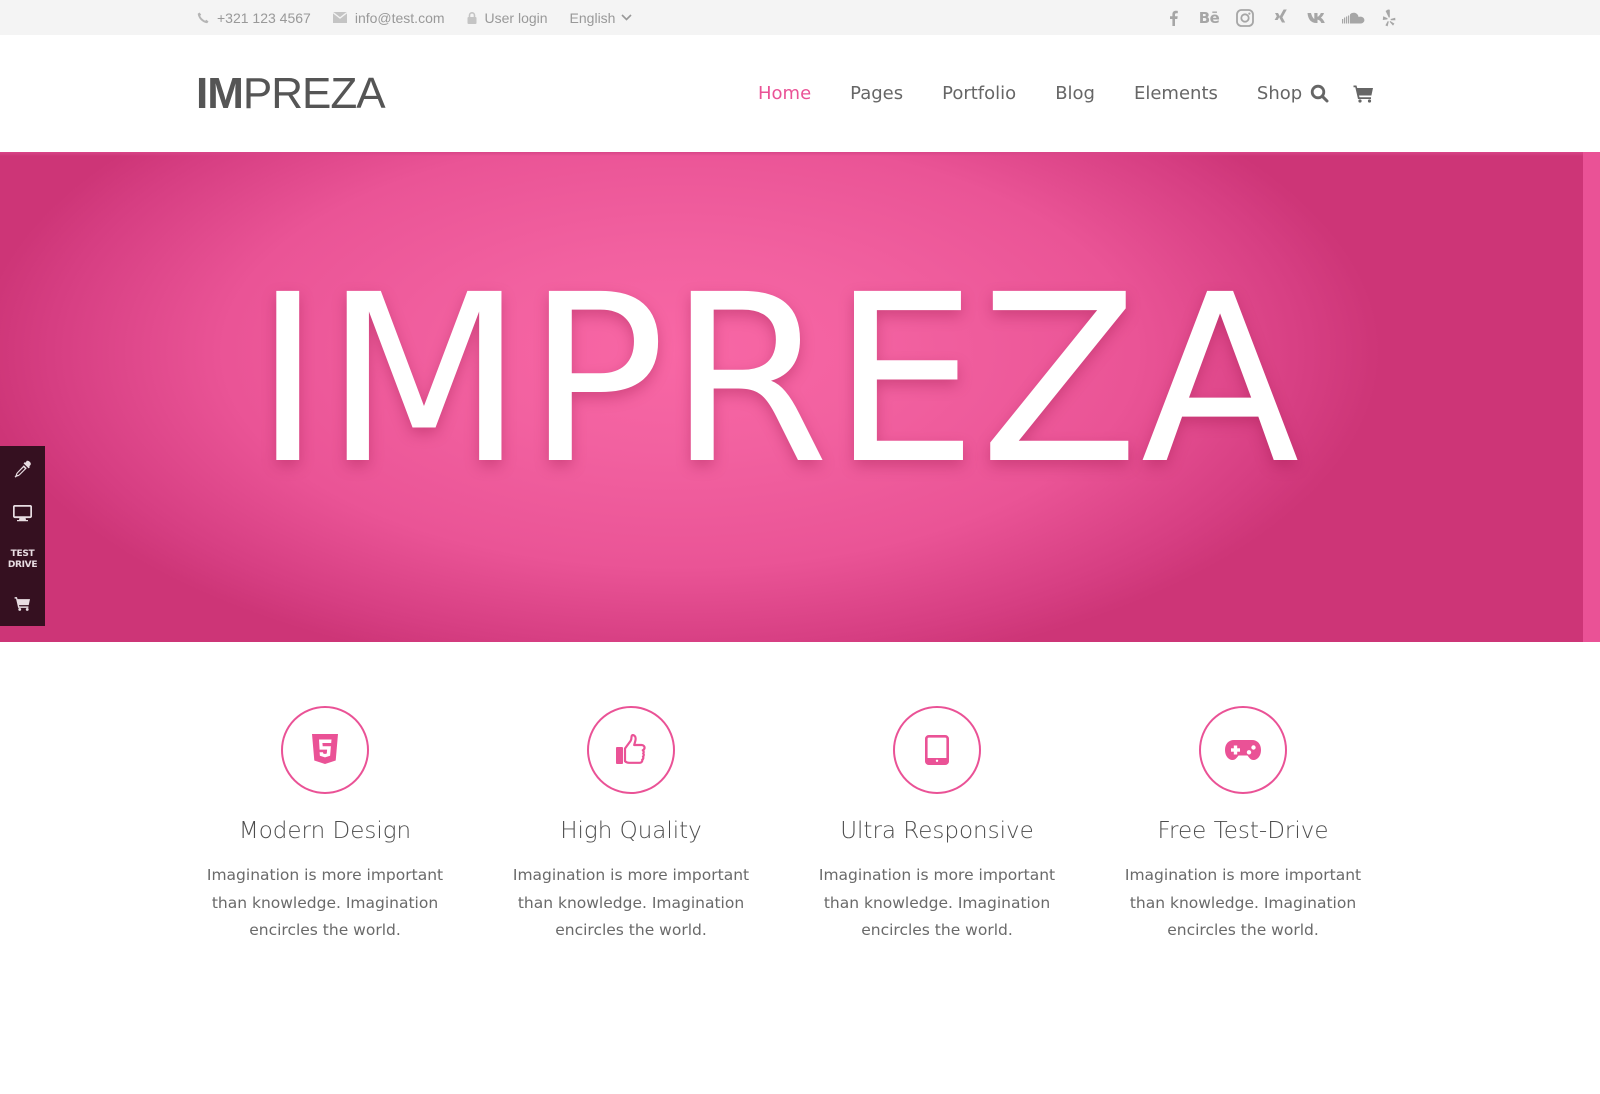 Image resolution: width=1600 pixels, height=1094 pixels. What do you see at coordinates (592, 17) in the screenshot?
I see `language-label: English` at bounding box center [592, 17].